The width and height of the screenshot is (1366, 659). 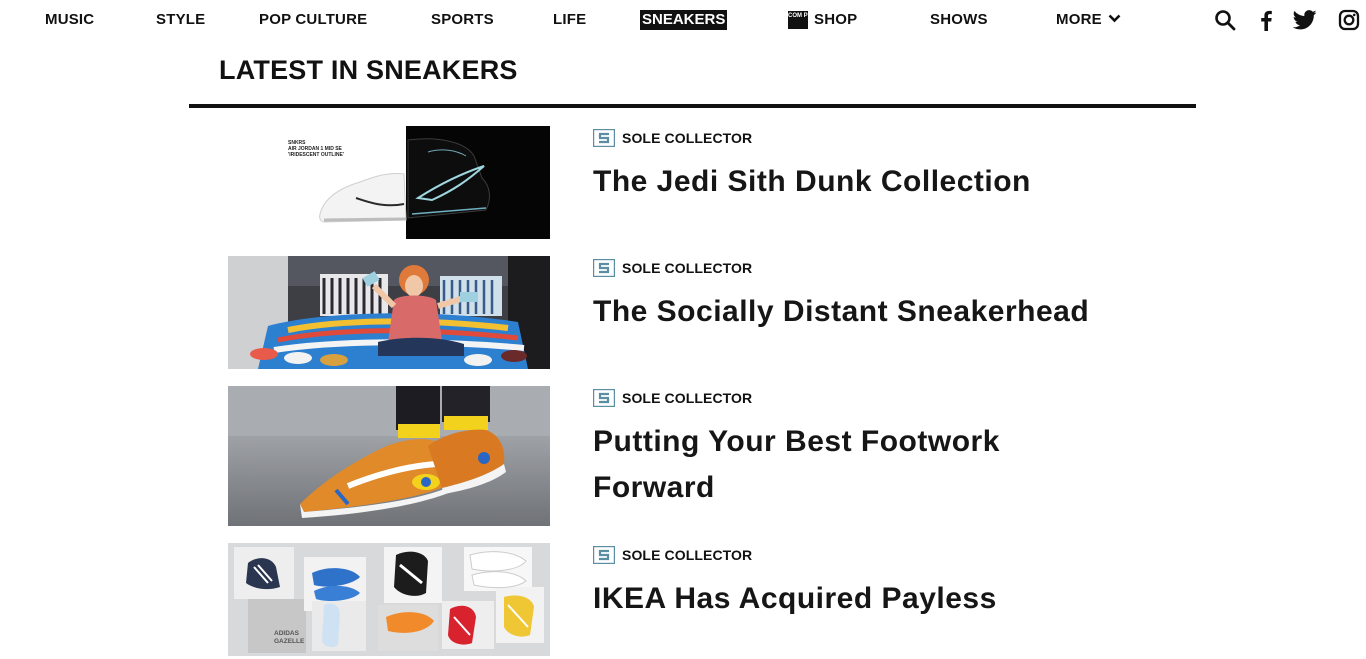 I want to click on nav-item-pop-culture: POP CULTURE, so click(x=313, y=20).